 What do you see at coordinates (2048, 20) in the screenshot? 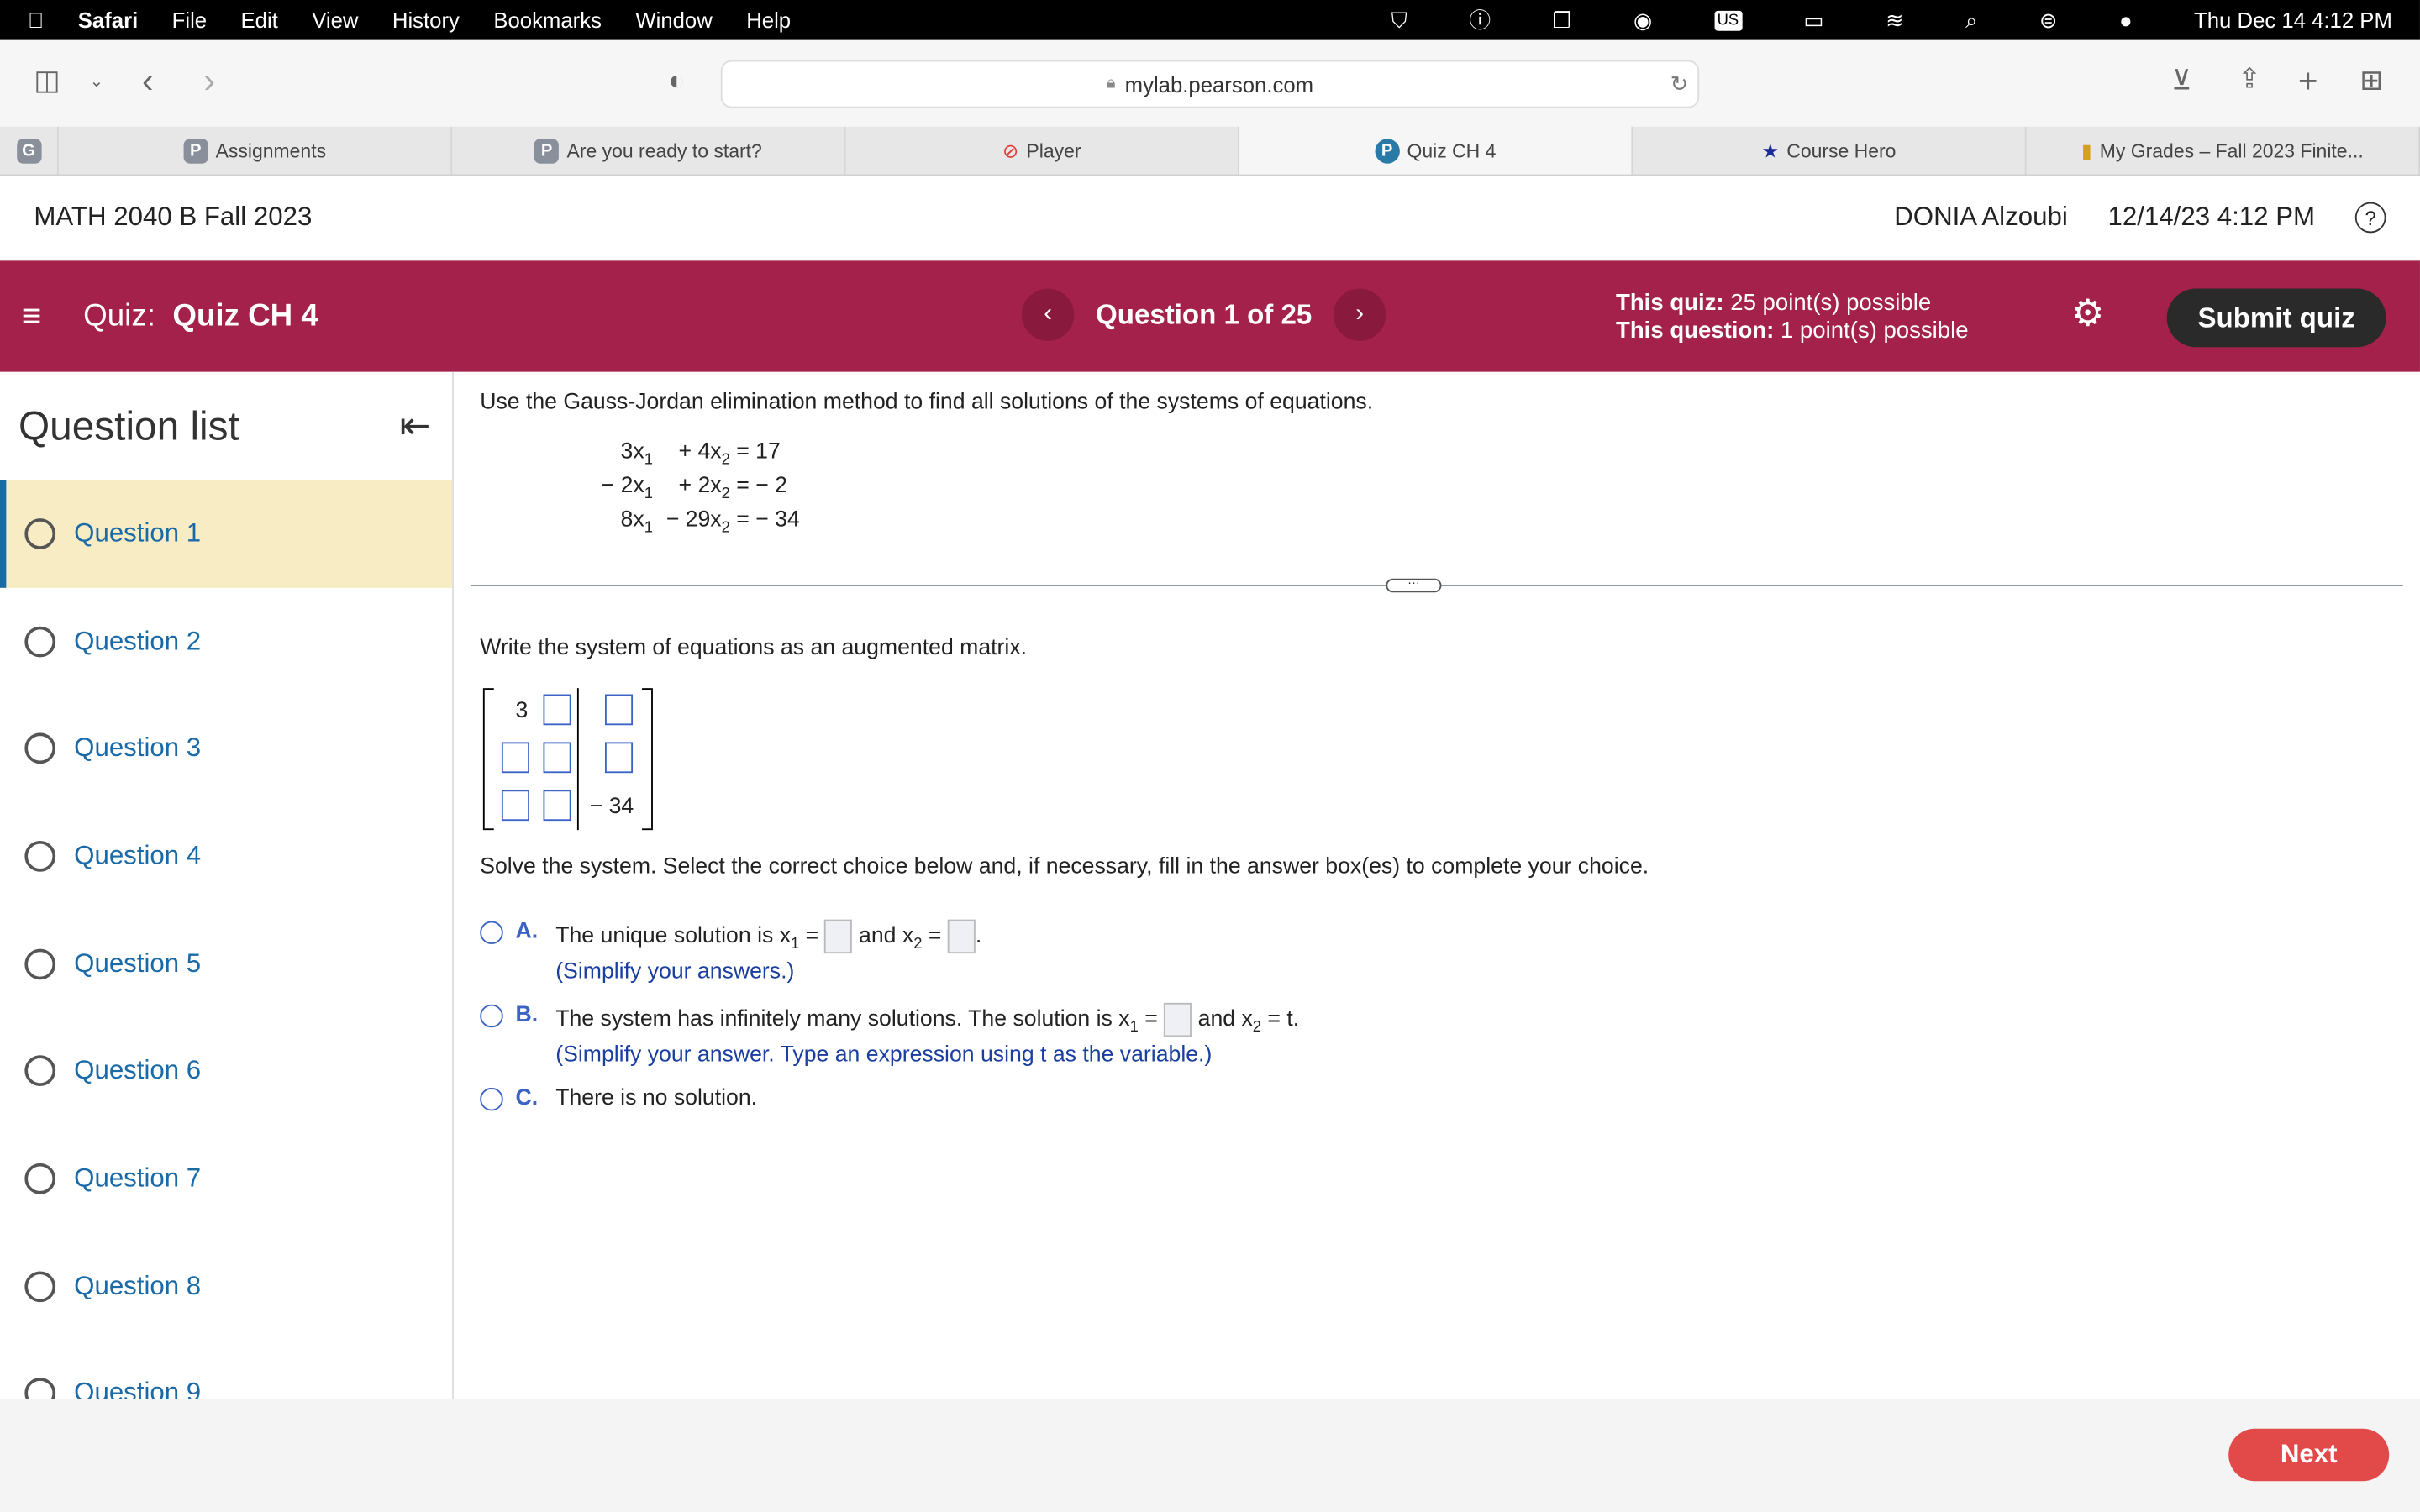
I see `control-center-icon: ⊜` at bounding box center [2048, 20].